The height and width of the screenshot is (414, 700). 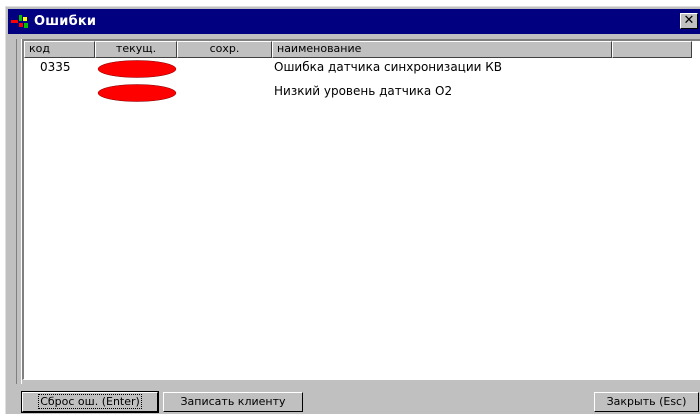 I want to click on column-header-extra, so click(x=652, y=49).